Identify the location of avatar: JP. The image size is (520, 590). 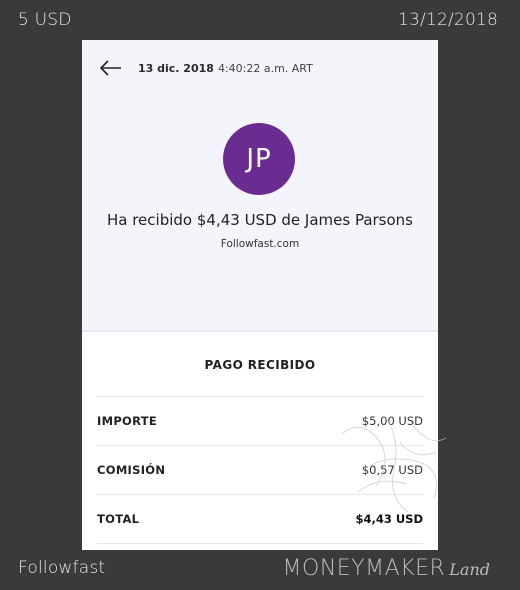
(259, 159).